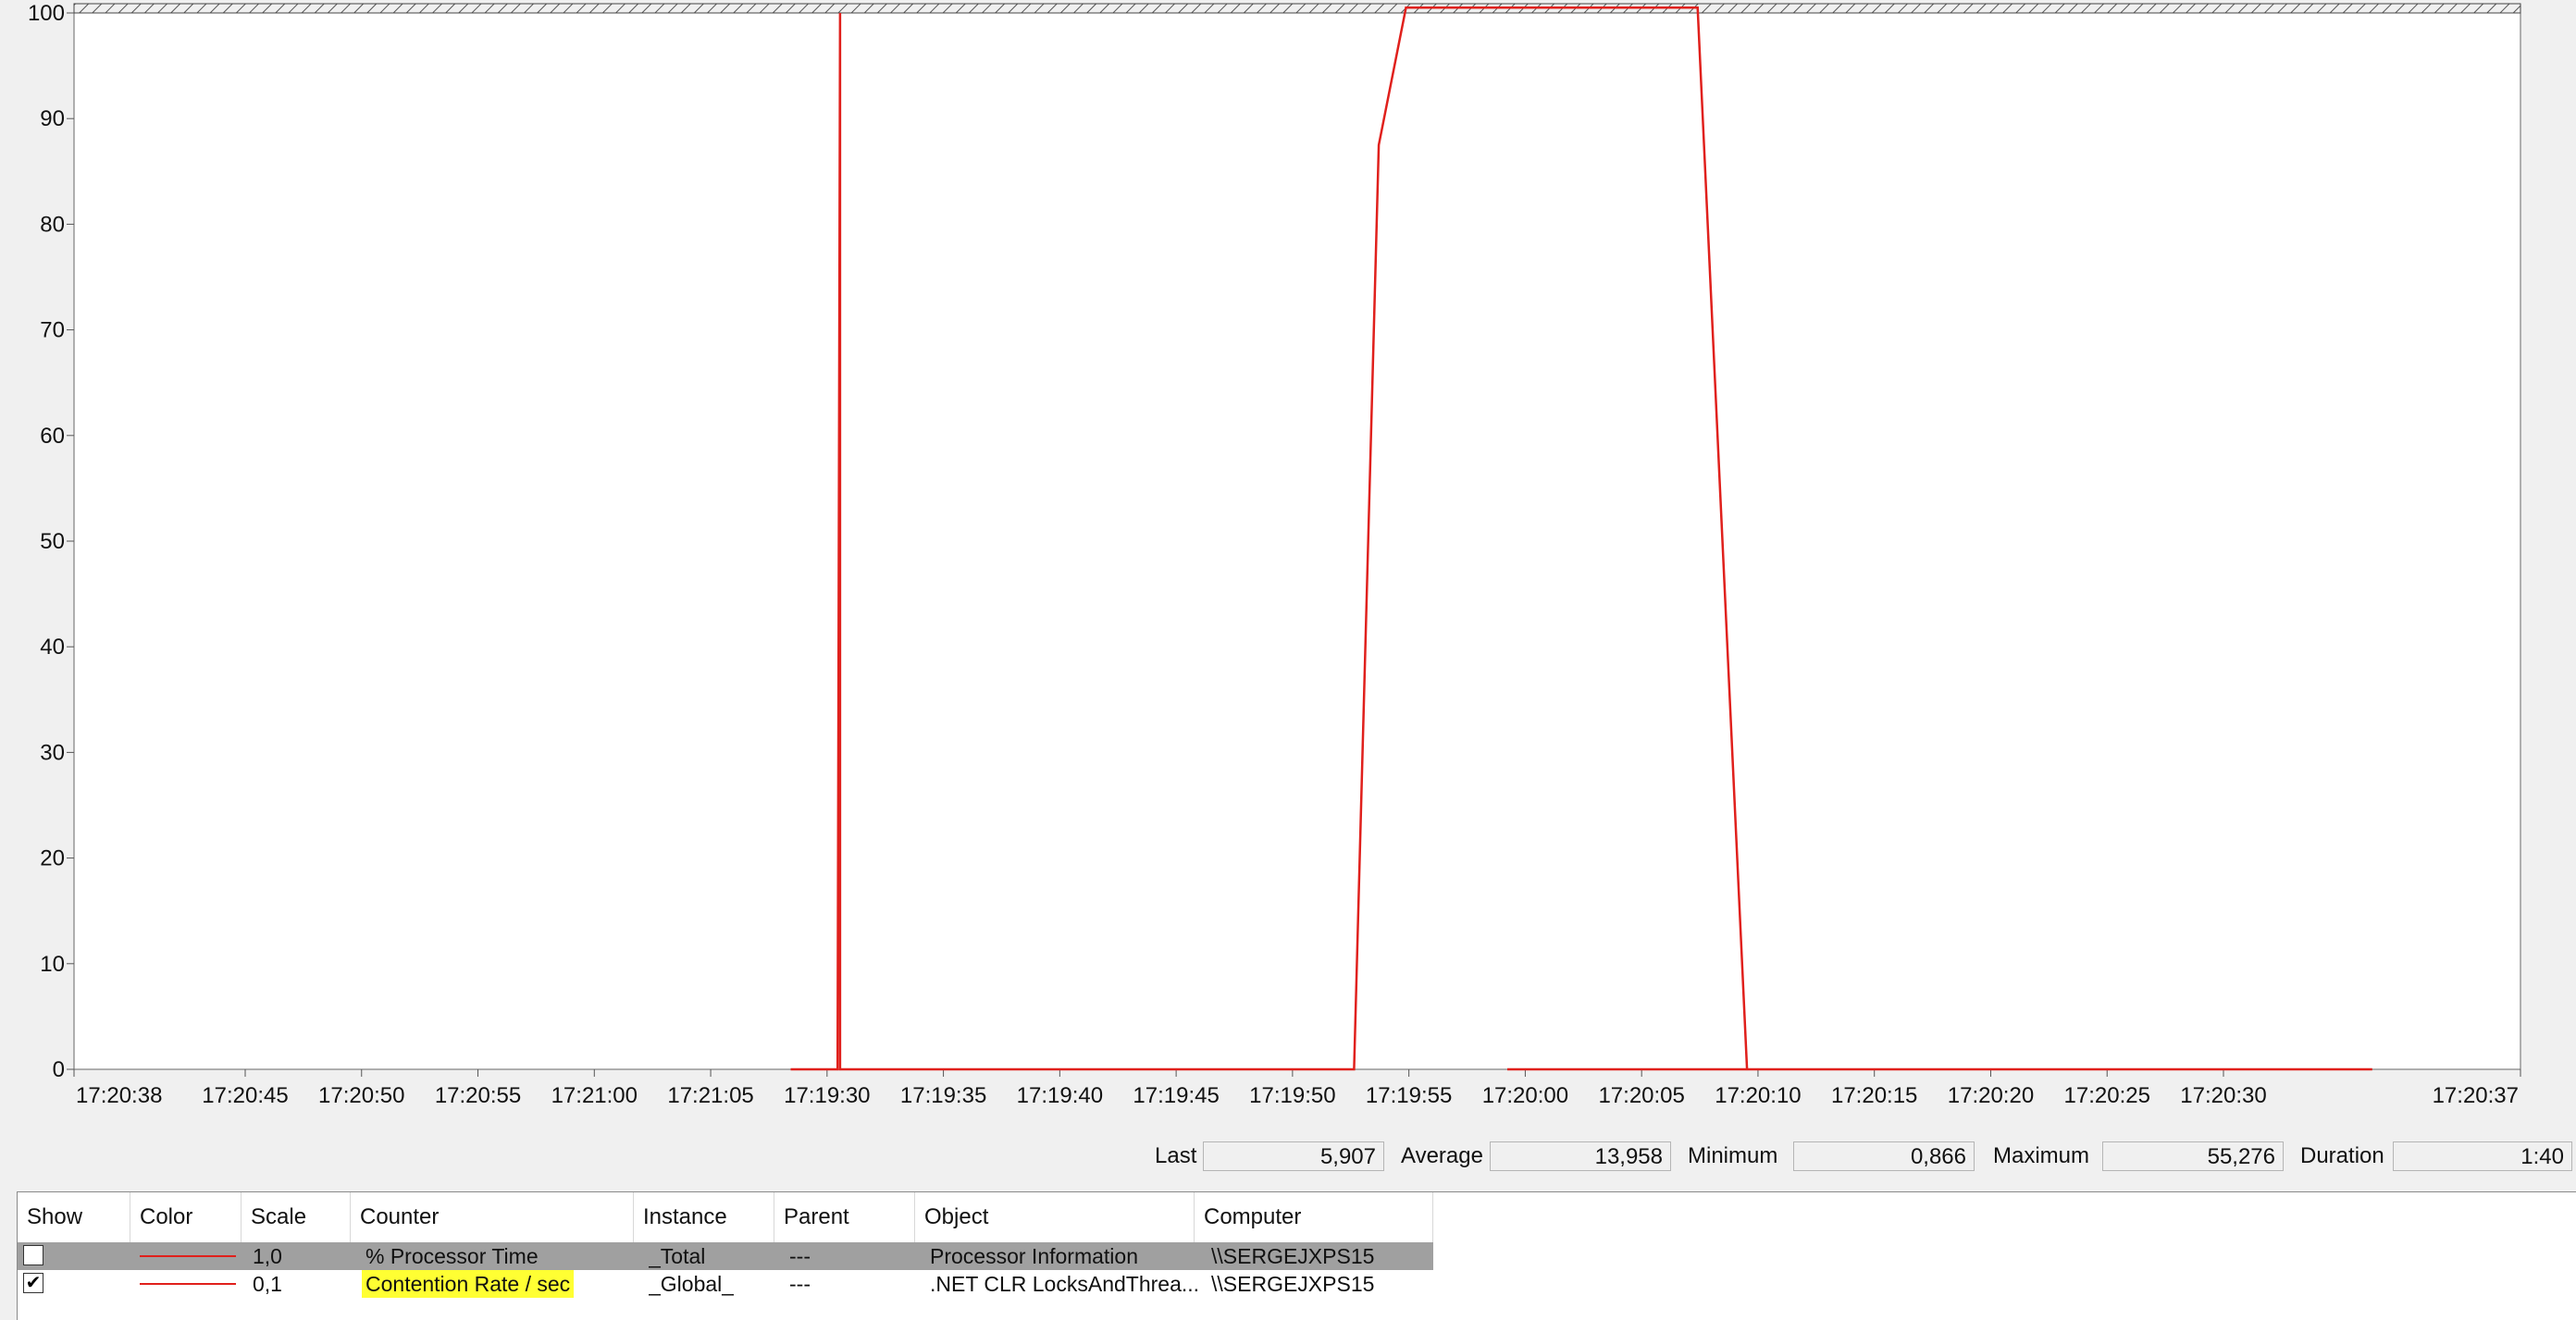 The width and height of the screenshot is (2576, 1320). I want to click on x-tick-label: 17:20:20, so click(1991, 1095).